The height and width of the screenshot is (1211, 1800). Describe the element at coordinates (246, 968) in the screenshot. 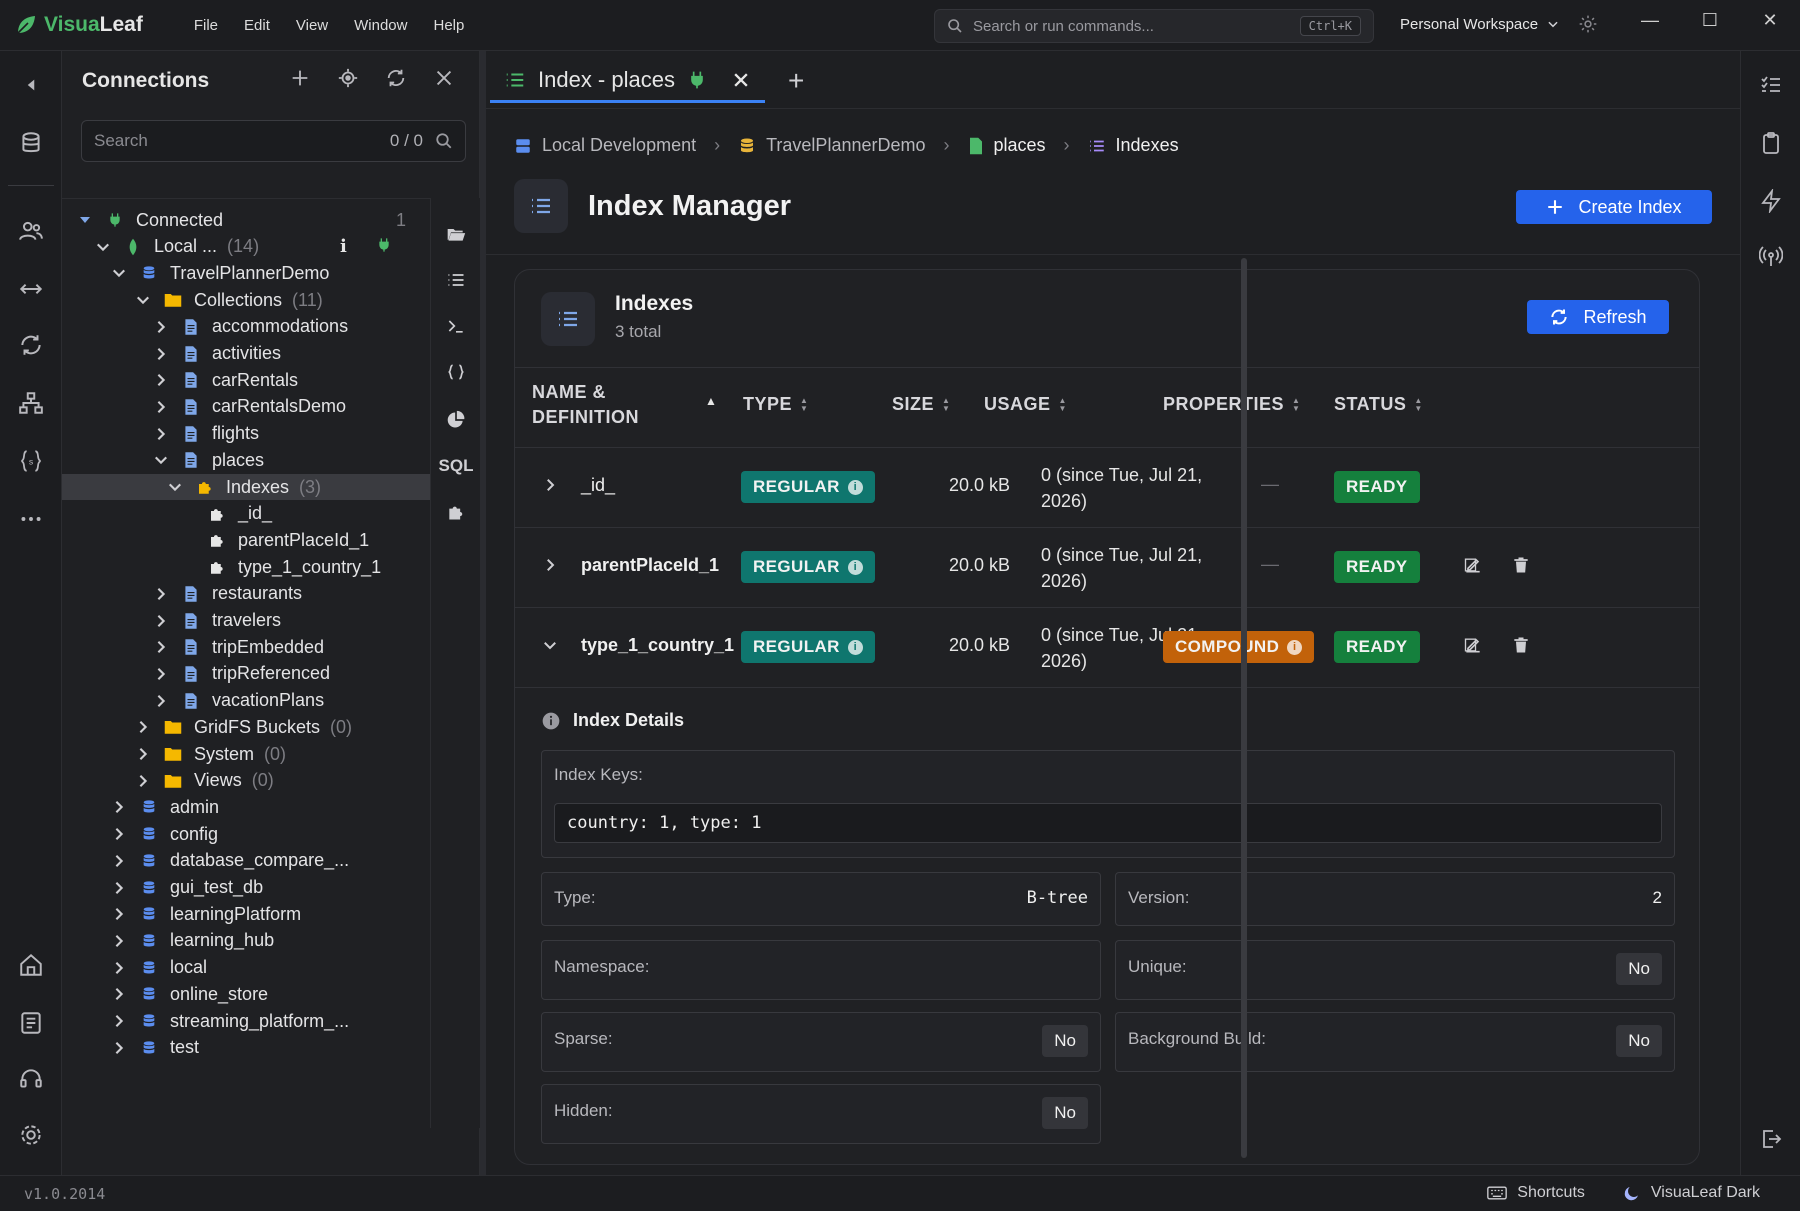

I see `tree-database: local` at that location.